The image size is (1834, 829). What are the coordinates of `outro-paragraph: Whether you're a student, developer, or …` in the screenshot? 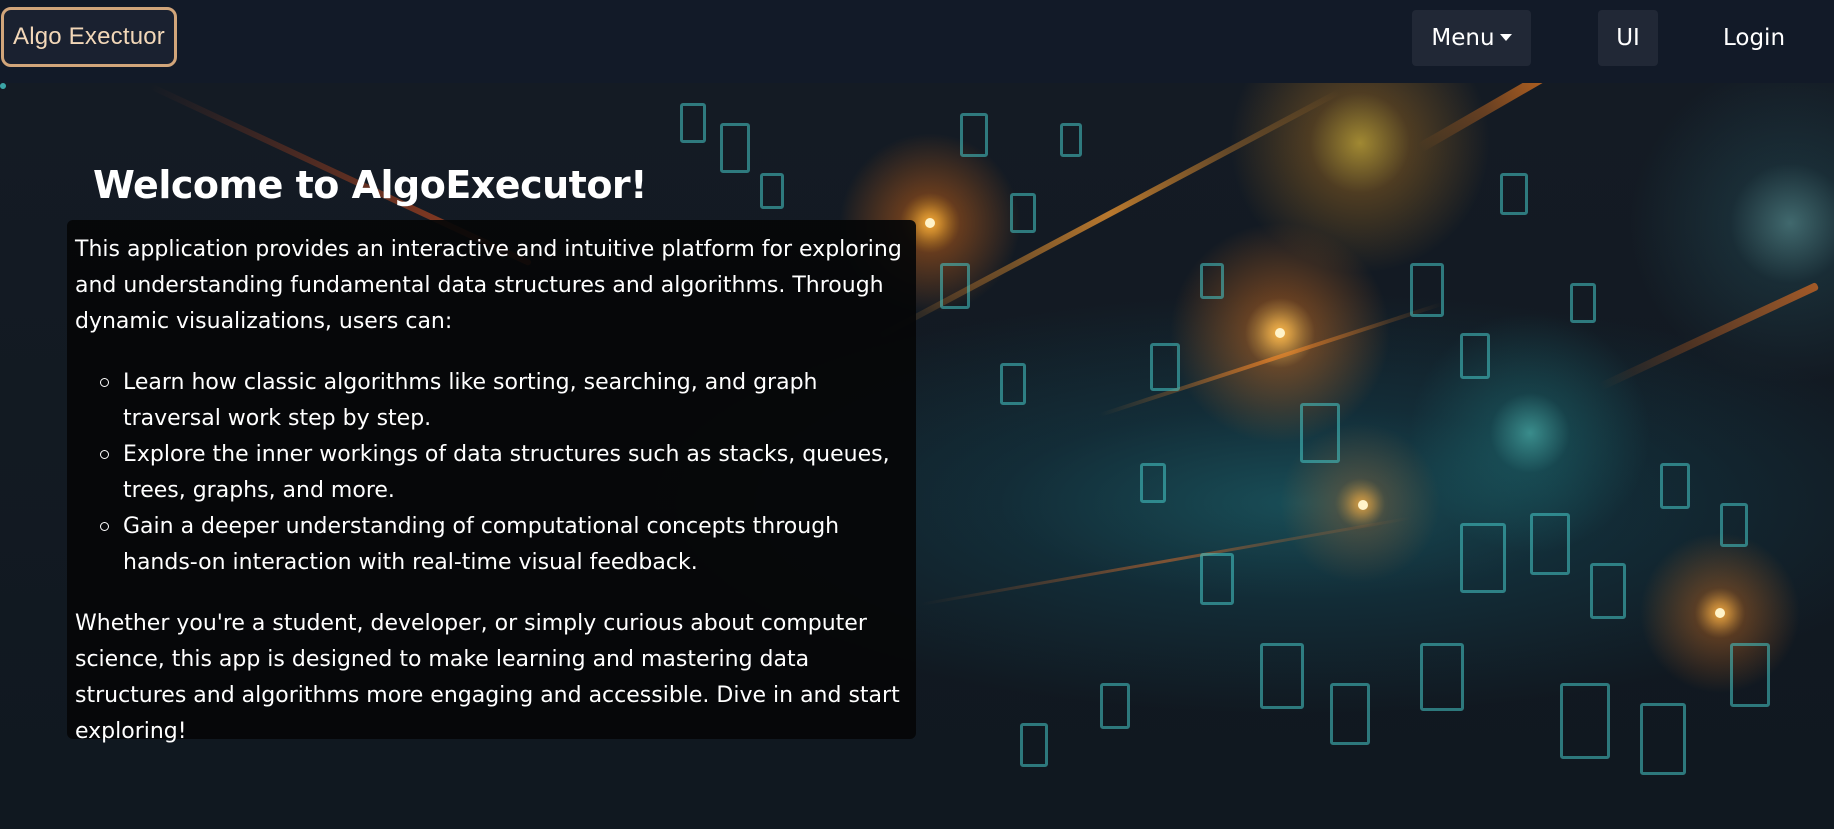 It's located at (487, 677).